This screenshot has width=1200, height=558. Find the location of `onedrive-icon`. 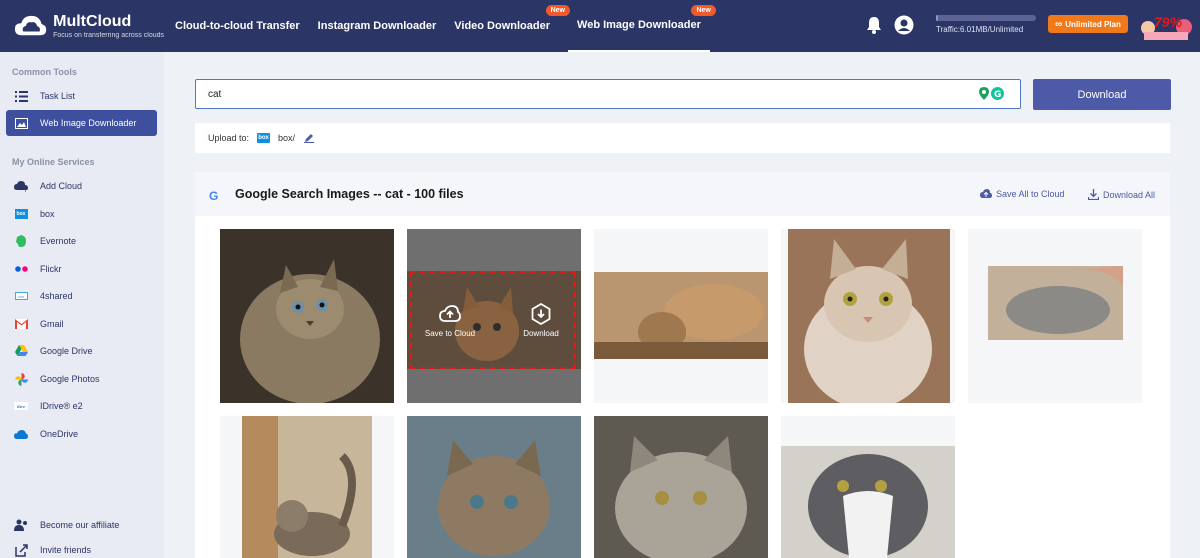

onedrive-icon is located at coordinates (21, 434).